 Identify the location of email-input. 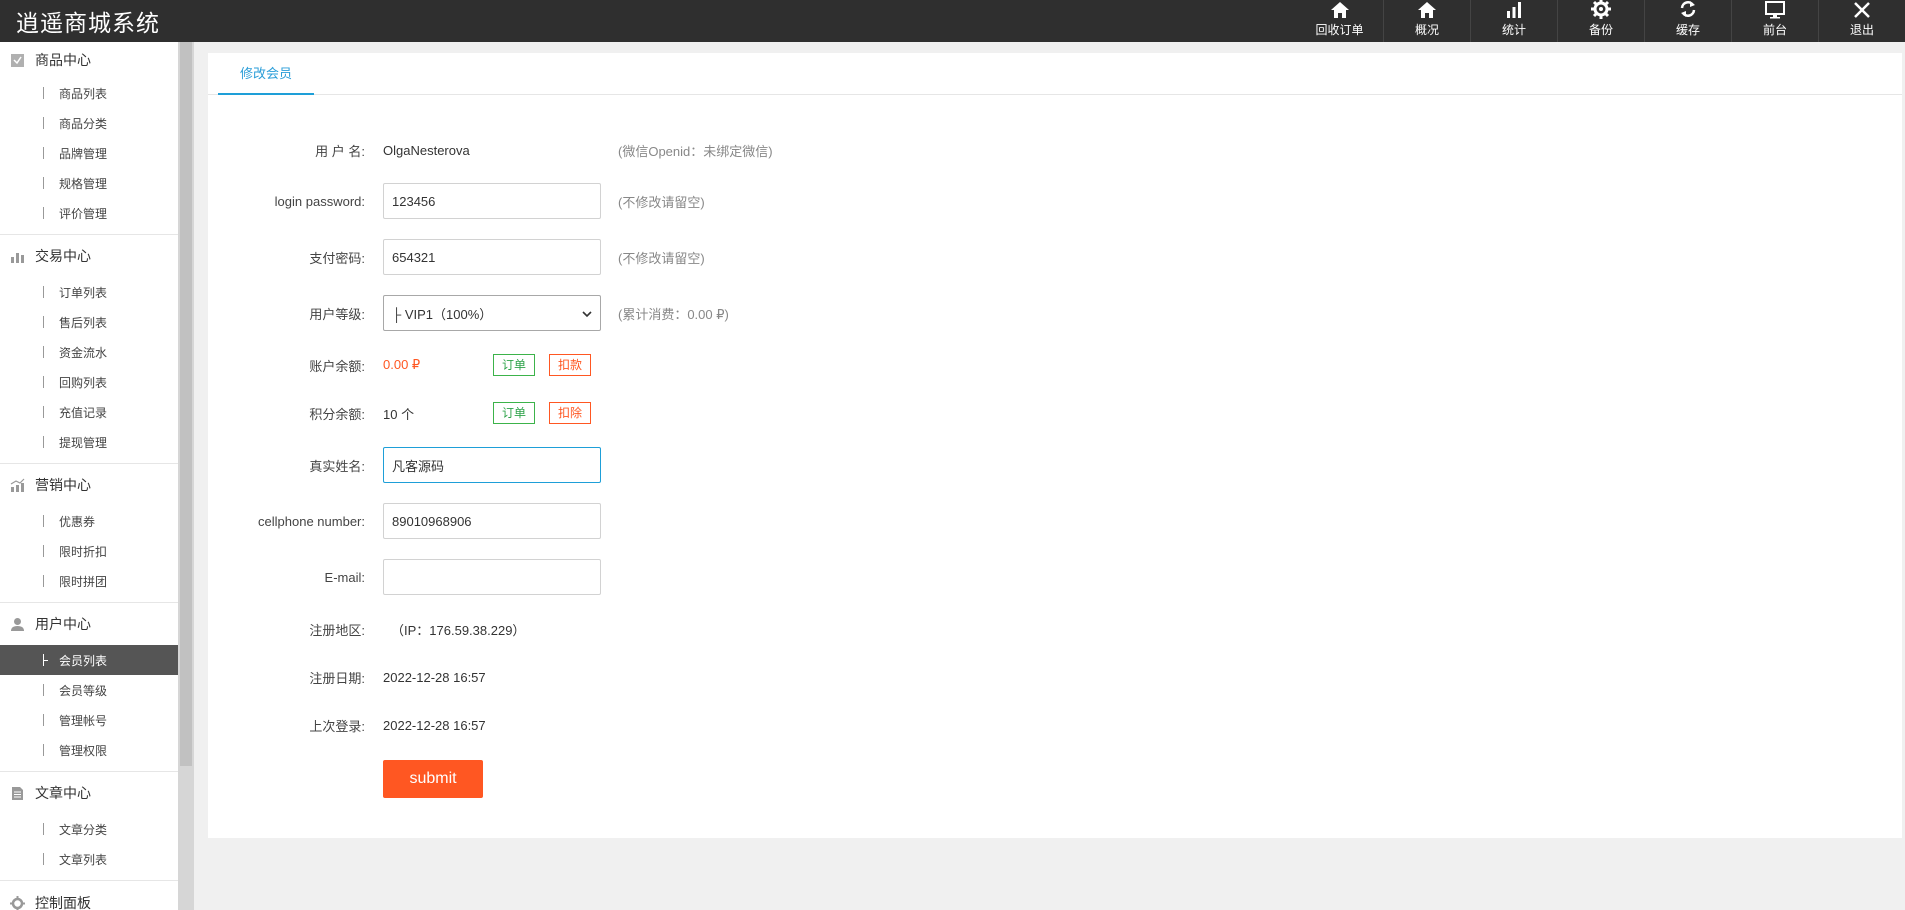
(492, 577).